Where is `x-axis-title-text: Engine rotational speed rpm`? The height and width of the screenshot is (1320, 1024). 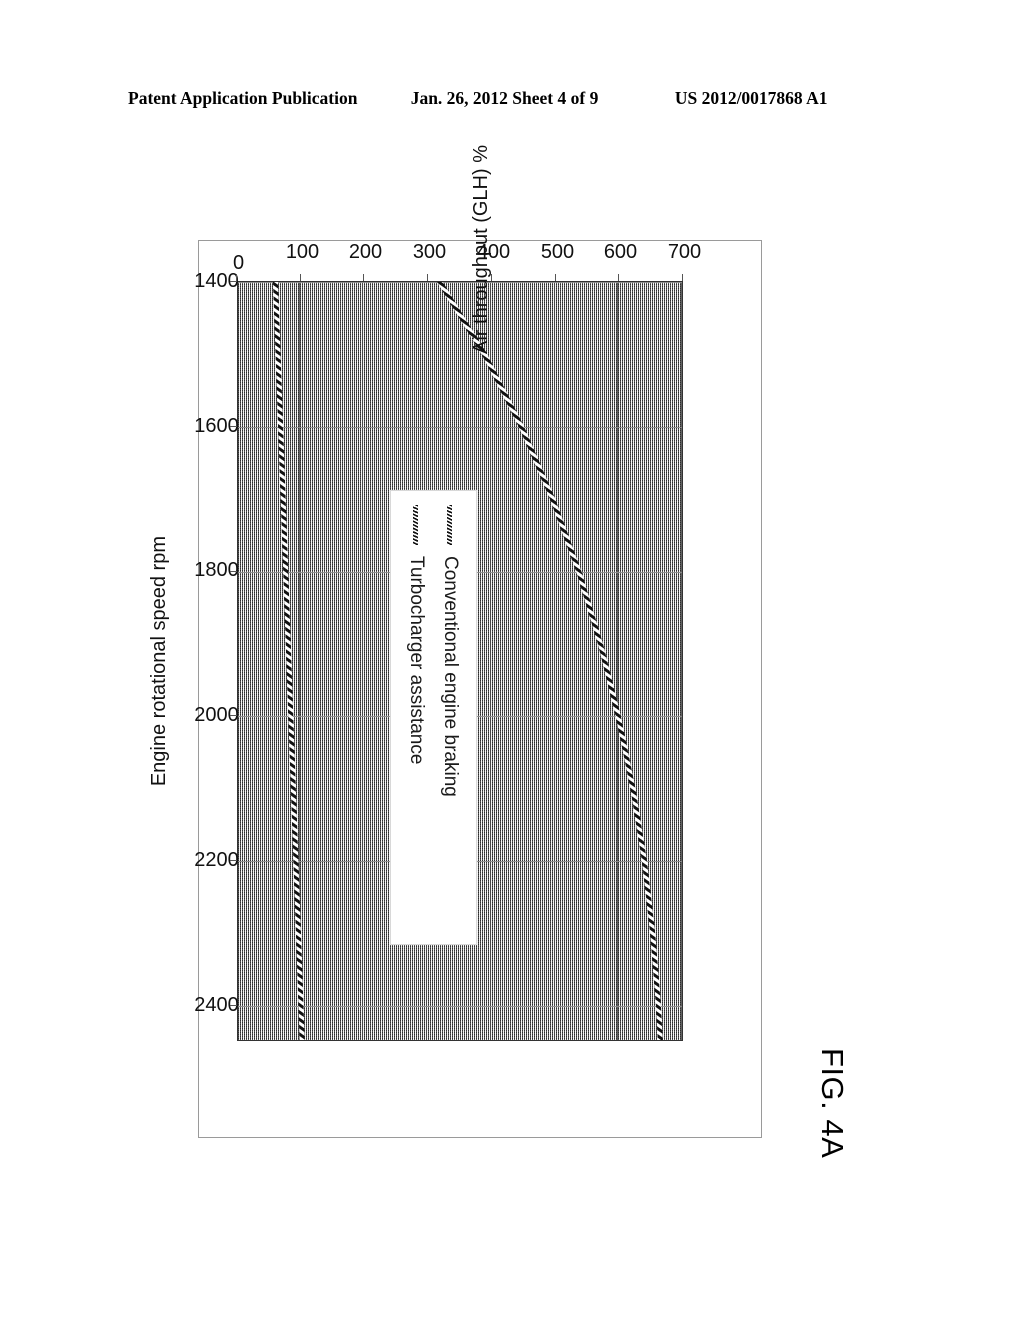 x-axis-title-text: Engine rotational speed rpm is located at coordinates (159, 661).